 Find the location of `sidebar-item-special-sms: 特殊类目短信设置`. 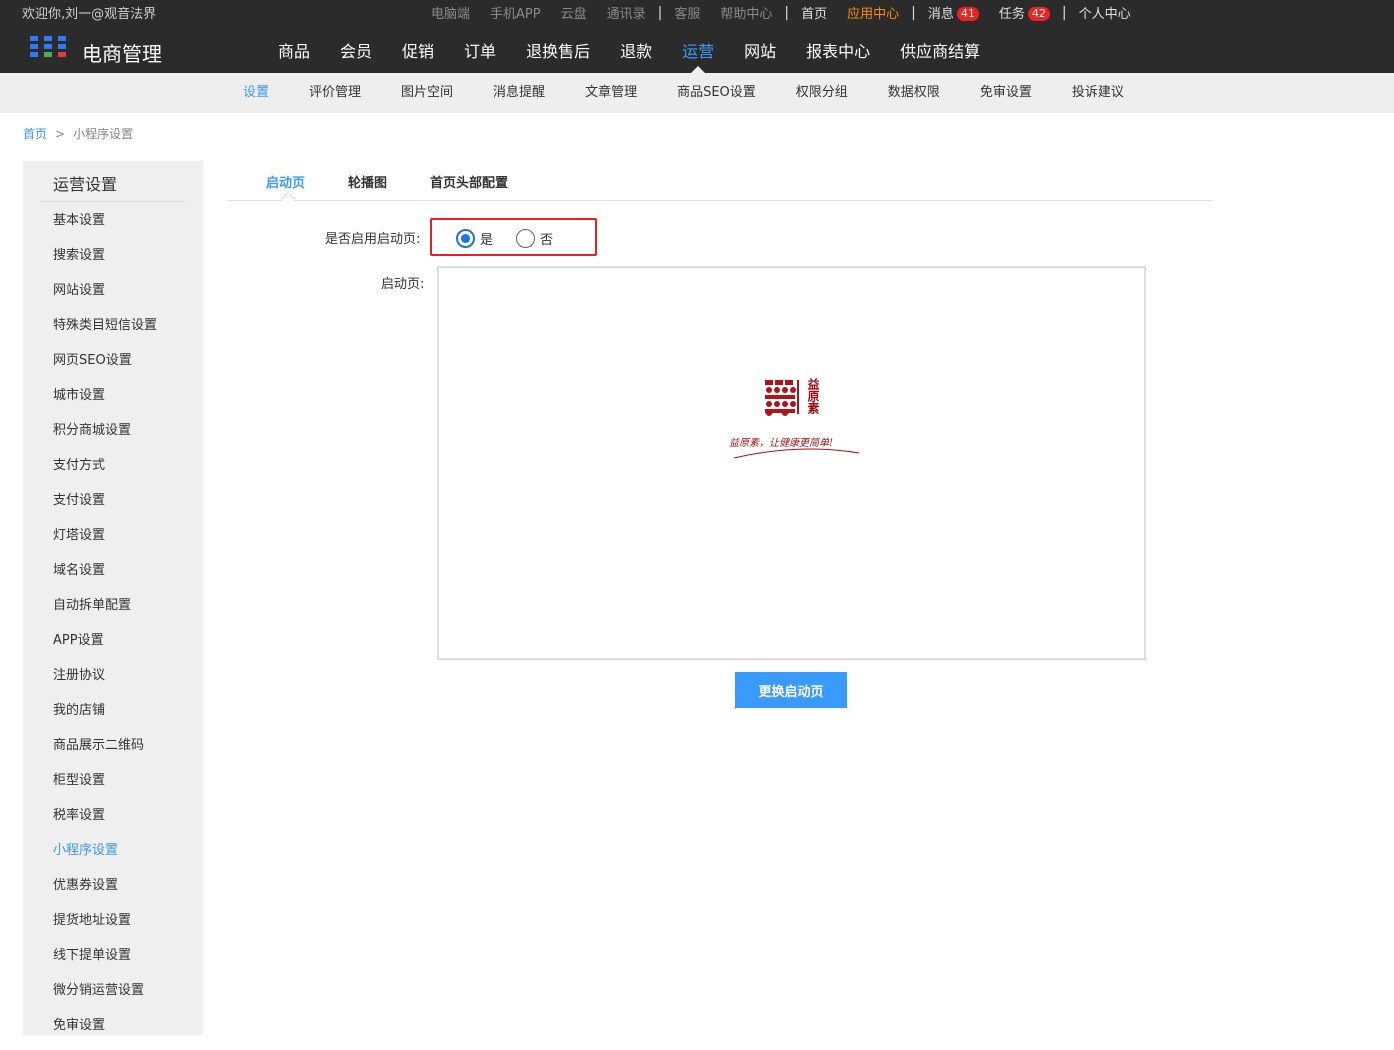

sidebar-item-special-sms: 特殊类目短信设置 is located at coordinates (105, 332).